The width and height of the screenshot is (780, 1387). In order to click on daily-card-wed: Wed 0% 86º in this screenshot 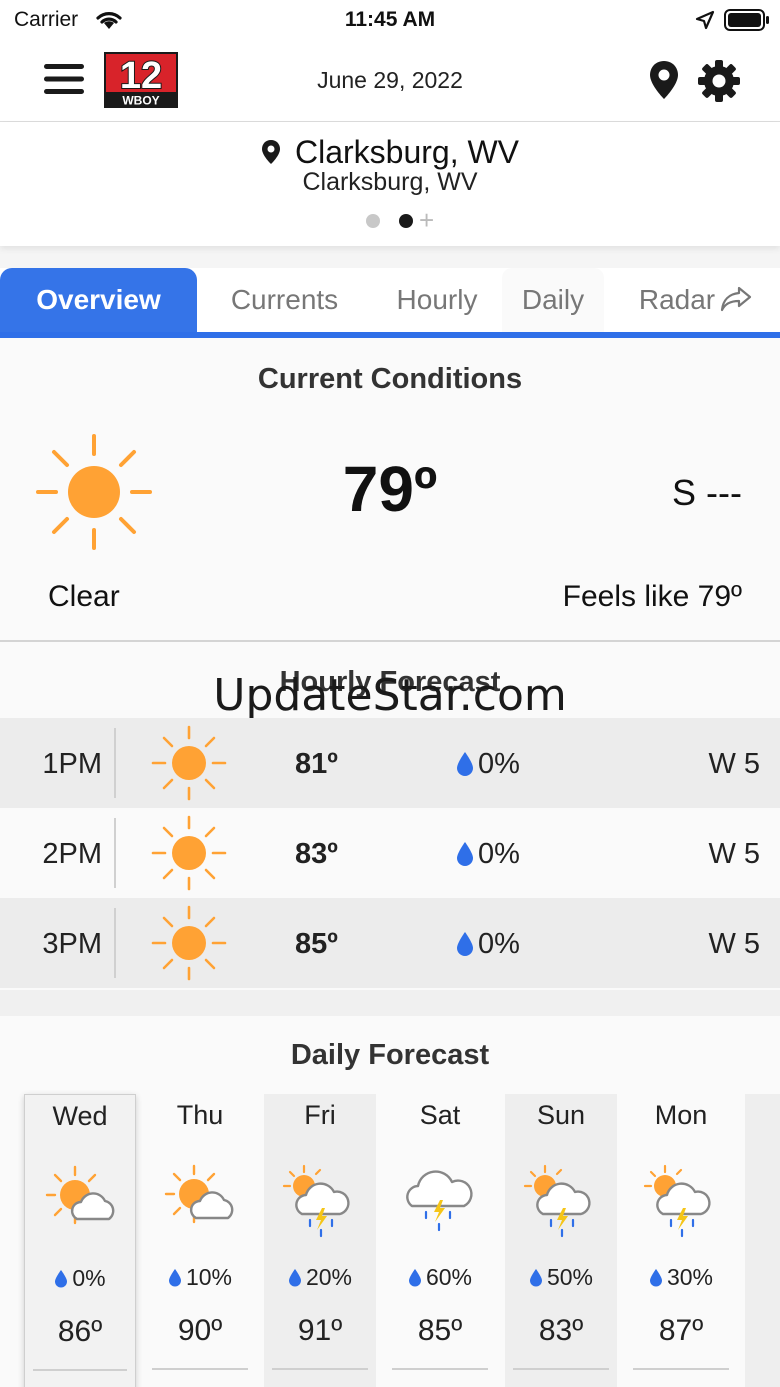, I will do `click(80, 1240)`.